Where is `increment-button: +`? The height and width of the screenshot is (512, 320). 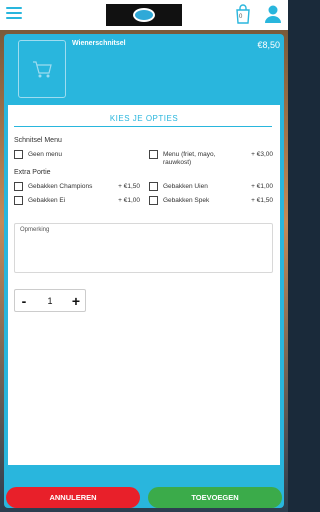 increment-button: + is located at coordinates (76, 301).